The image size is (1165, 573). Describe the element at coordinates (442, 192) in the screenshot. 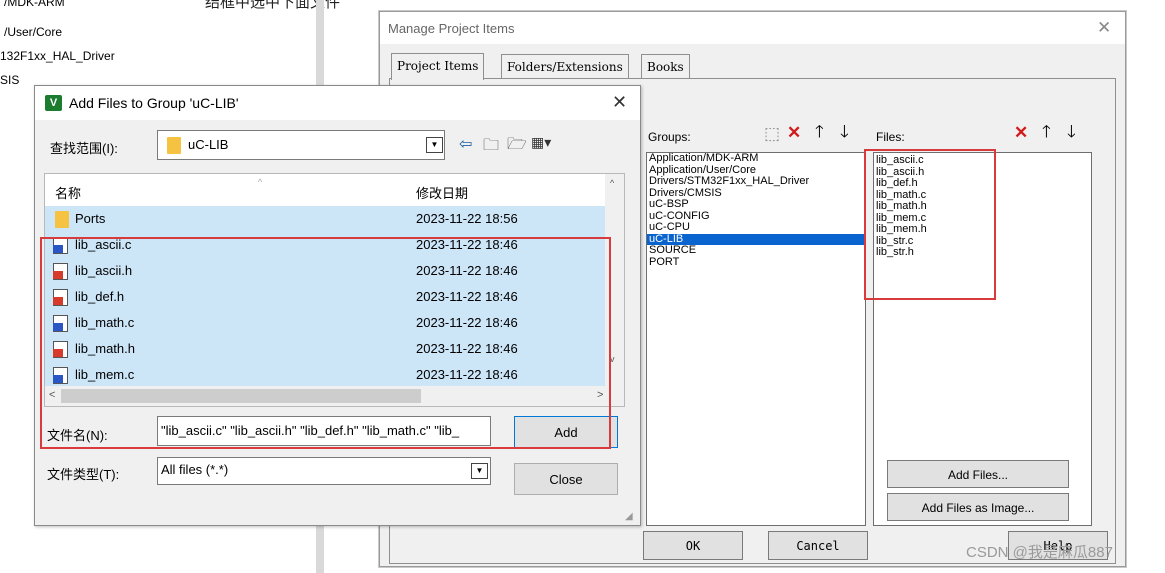

I see `column-date-header: 修改日期` at that location.